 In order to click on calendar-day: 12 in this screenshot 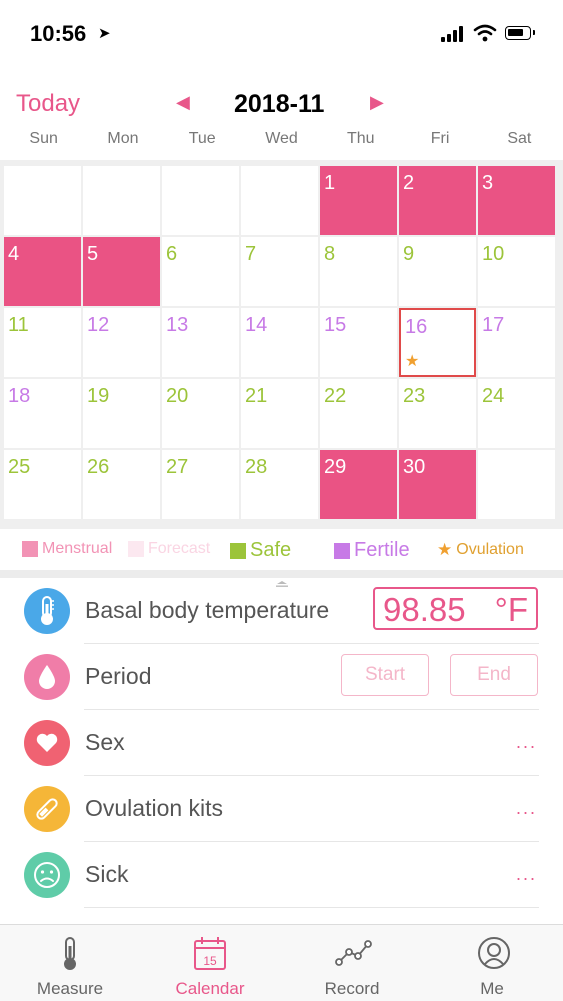, I will do `click(121, 342)`.